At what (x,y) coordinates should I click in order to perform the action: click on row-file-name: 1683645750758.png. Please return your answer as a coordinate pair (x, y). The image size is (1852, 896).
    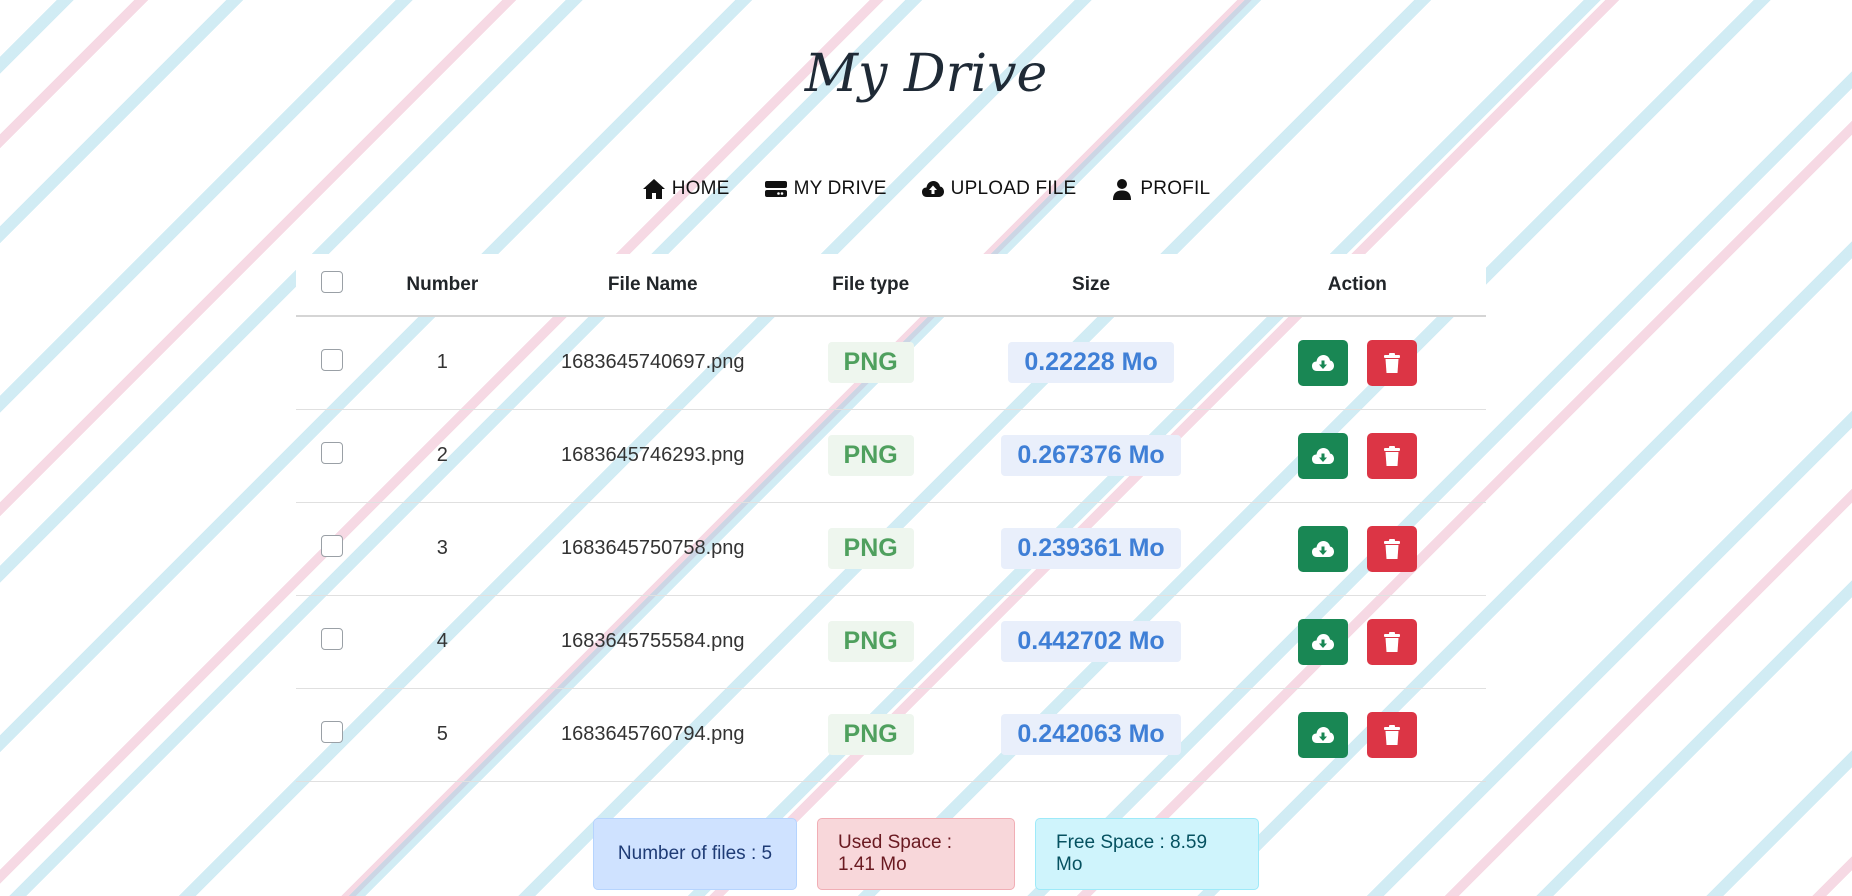
    Looking at the image, I should click on (652, 548).